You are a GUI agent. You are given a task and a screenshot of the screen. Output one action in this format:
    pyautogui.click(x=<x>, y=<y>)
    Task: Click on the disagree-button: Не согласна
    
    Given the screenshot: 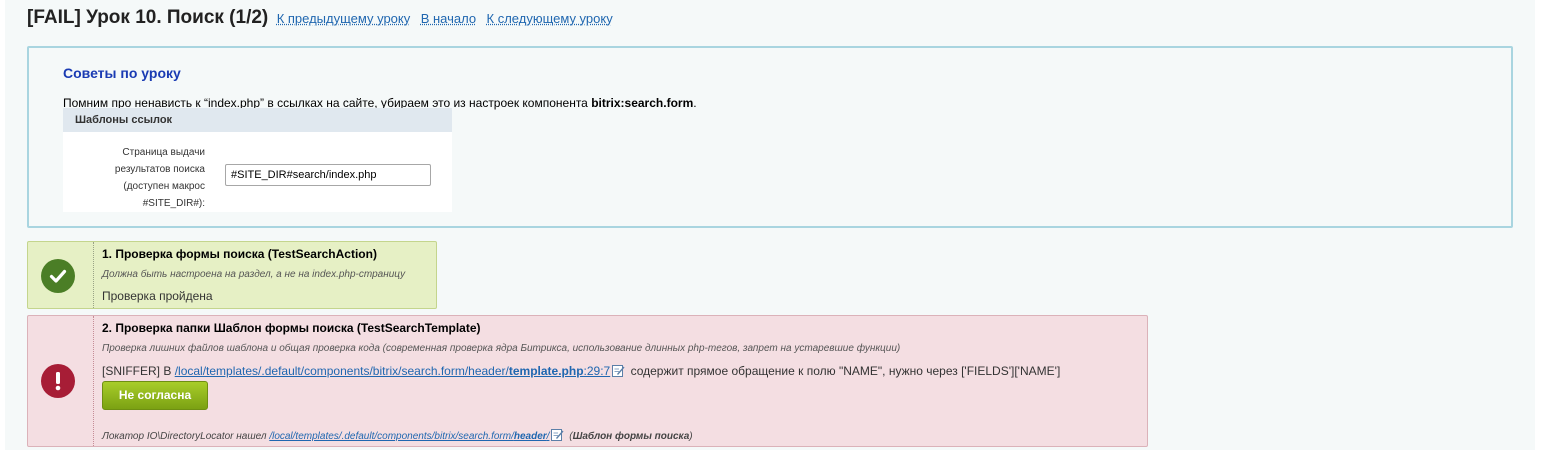 What is the action you would take?
    pyautogui.click(x=155, y=395)
    